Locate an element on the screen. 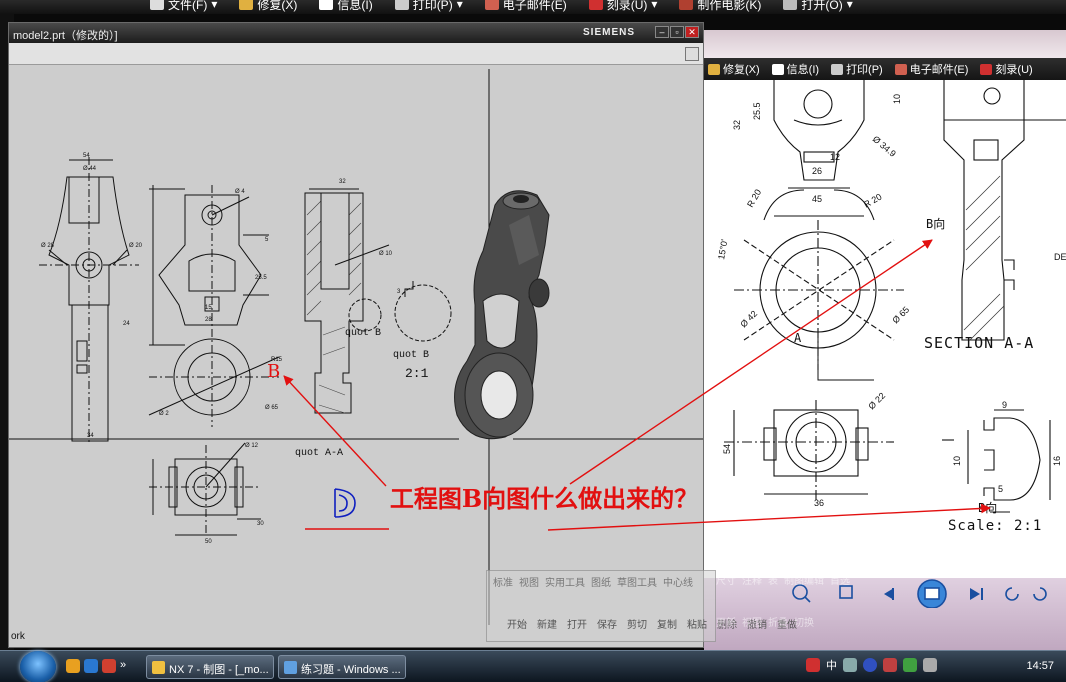 The height and width of the screenshot is (682, 1066). dim-label: Ø 42 is located at coordinates (748, 319).